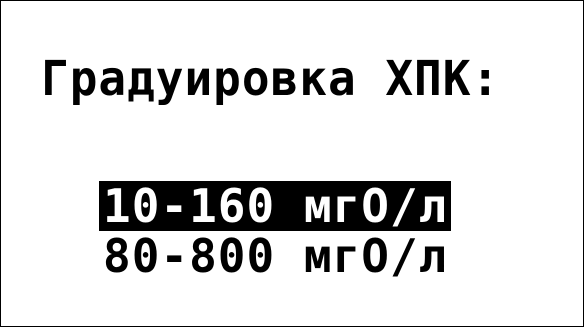  Describe the element at coordinates (275, 206) in the screenshot. I see `menu-item-range-10-160: 10-160 мгО/л` at that location.